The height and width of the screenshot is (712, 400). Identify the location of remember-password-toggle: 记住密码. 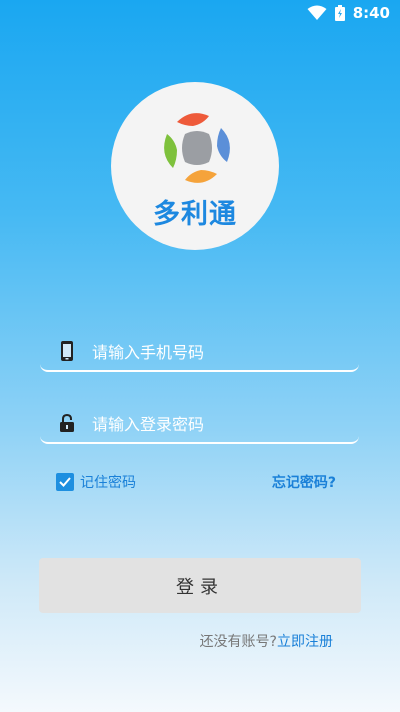
(96, 482).